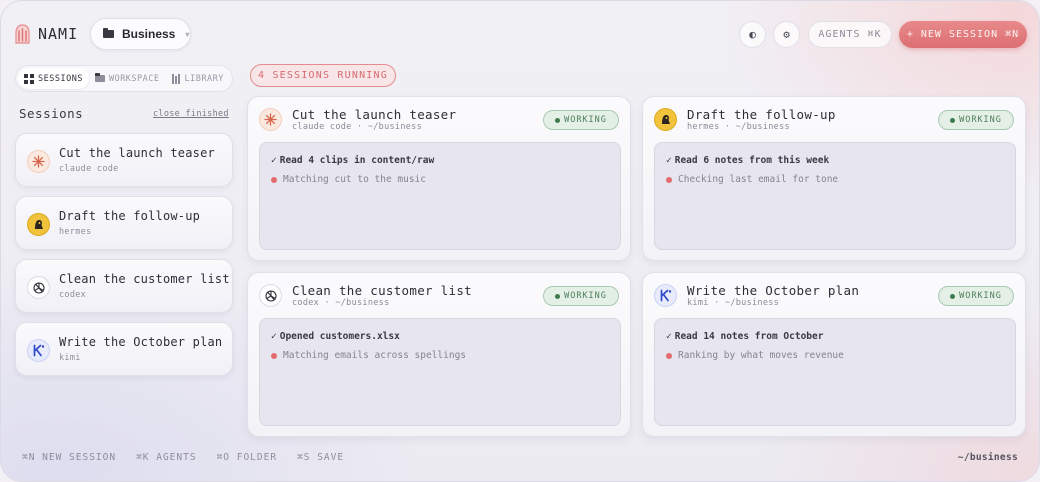 The height and width of the screenshot is (482, 1040). Describe the element at coordinates (176, 78) in the screenshot. I see `library-icon` at that location.